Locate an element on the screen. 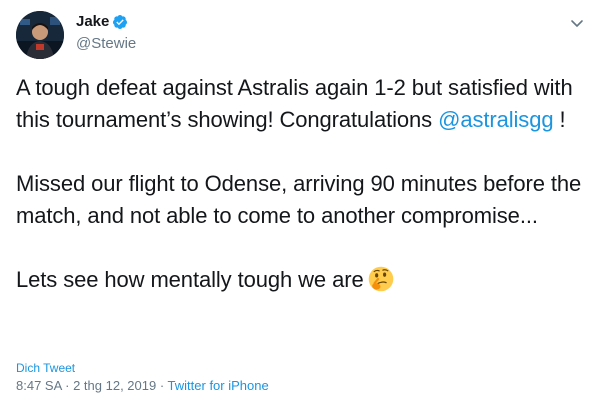  paragraph-3-text: Lets see how mentally tough we are is located at coordinates (190, 279).